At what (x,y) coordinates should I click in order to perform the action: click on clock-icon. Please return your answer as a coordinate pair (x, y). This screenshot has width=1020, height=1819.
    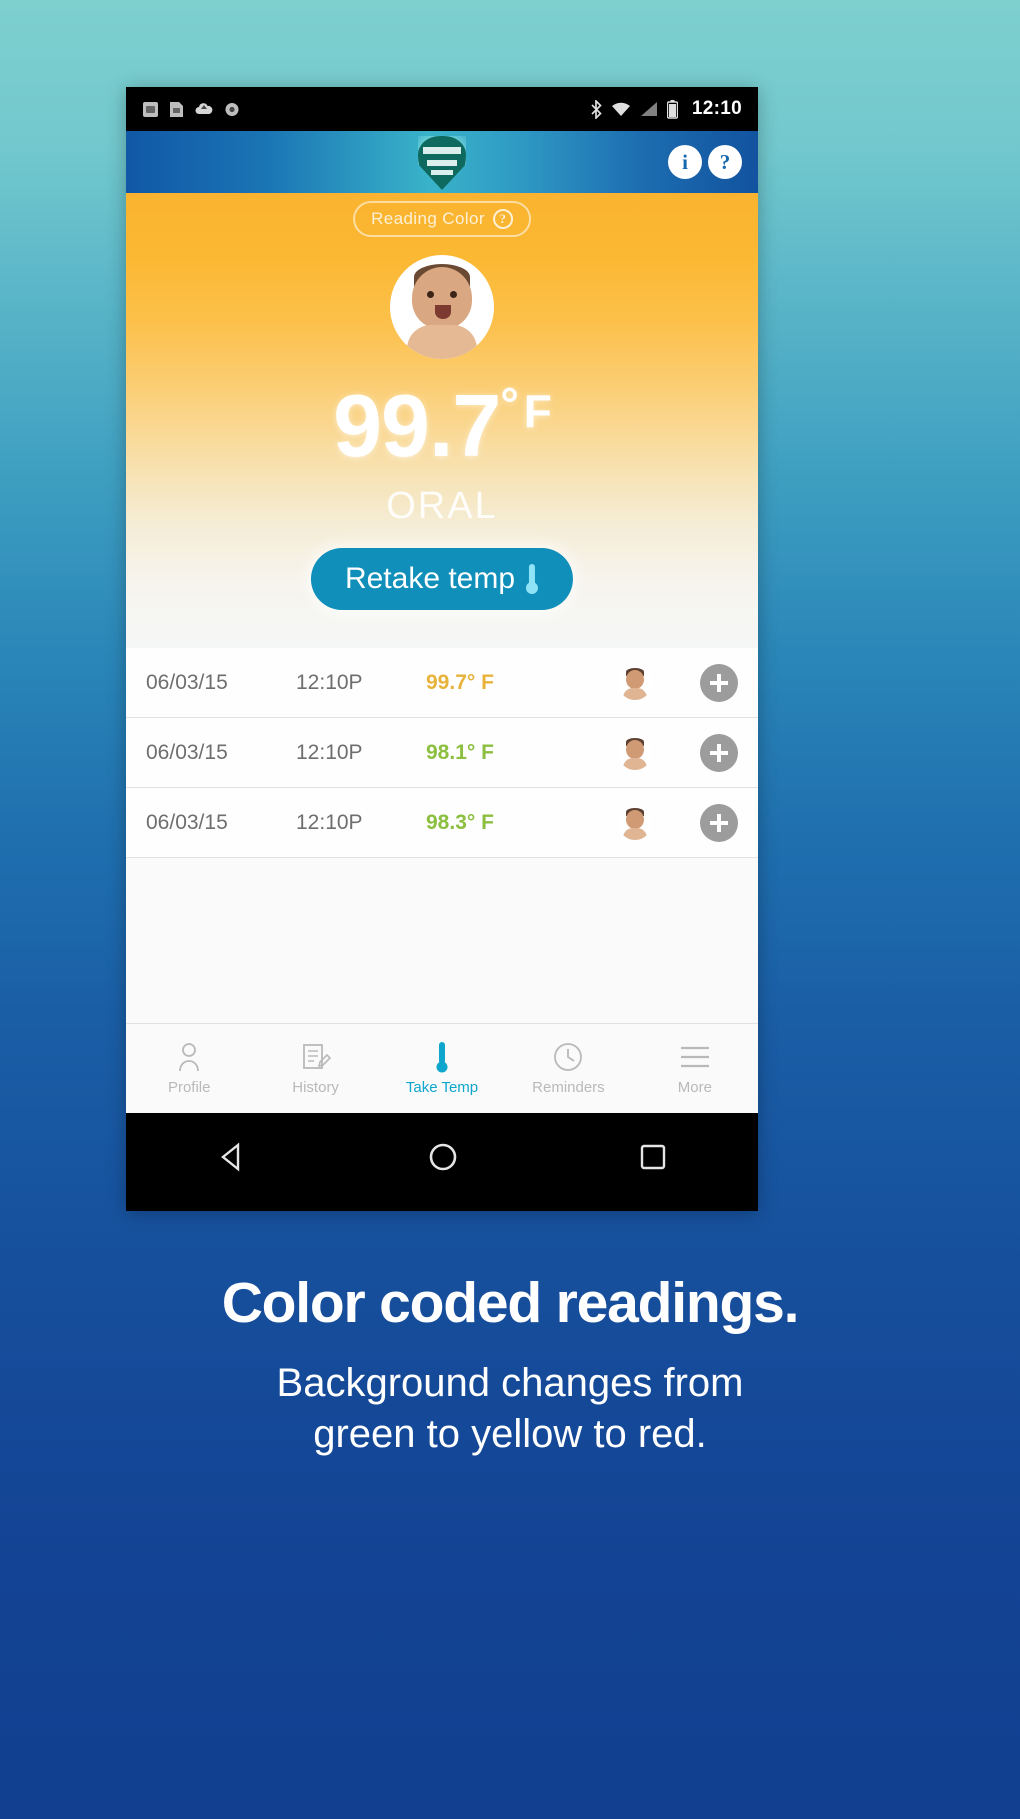
    Looking at the image, I should click on (568, 1057).